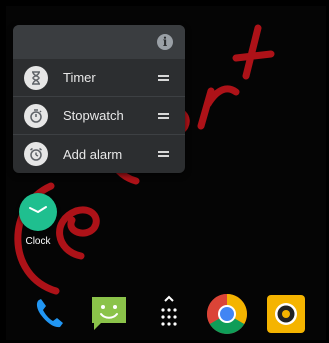  I want to click on dock, so click(166, 314).